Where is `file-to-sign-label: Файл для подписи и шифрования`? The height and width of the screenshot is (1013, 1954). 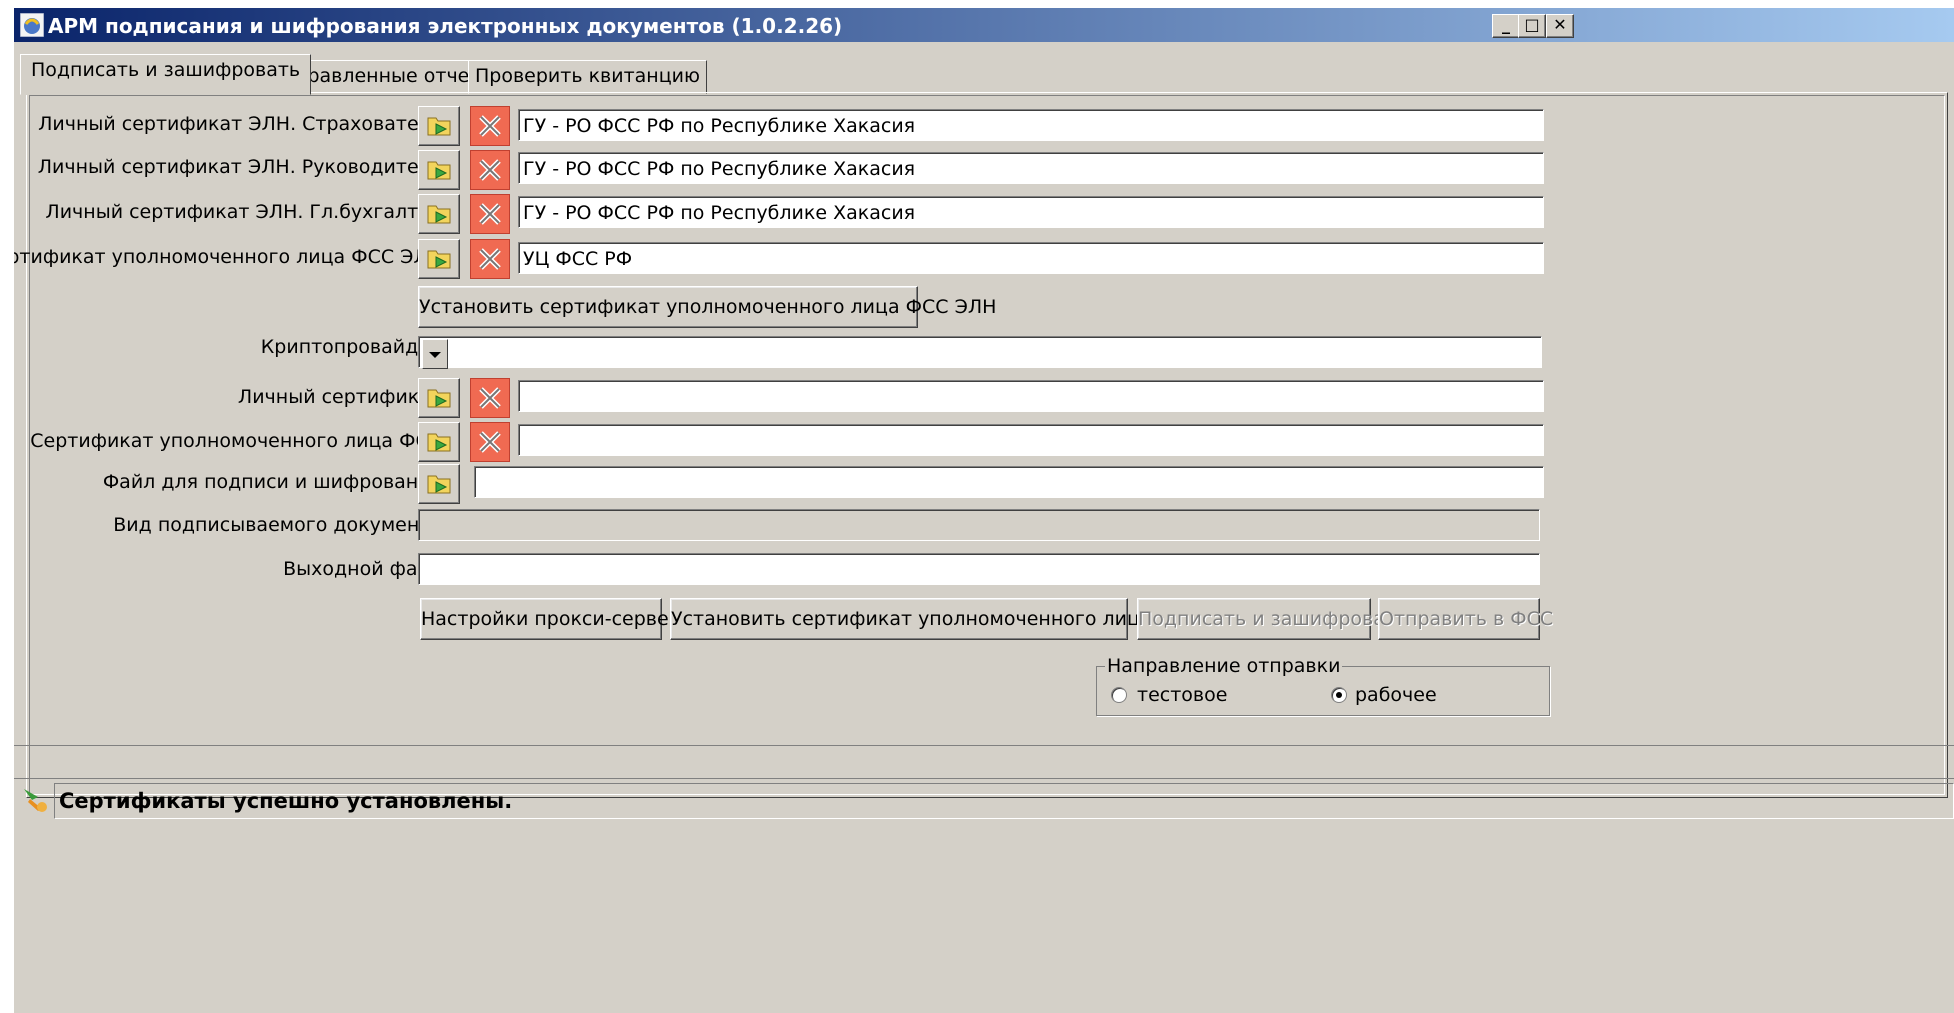 file-to-sign-label: Файл для подписи и шифрования is located at coordinates (272, 482).